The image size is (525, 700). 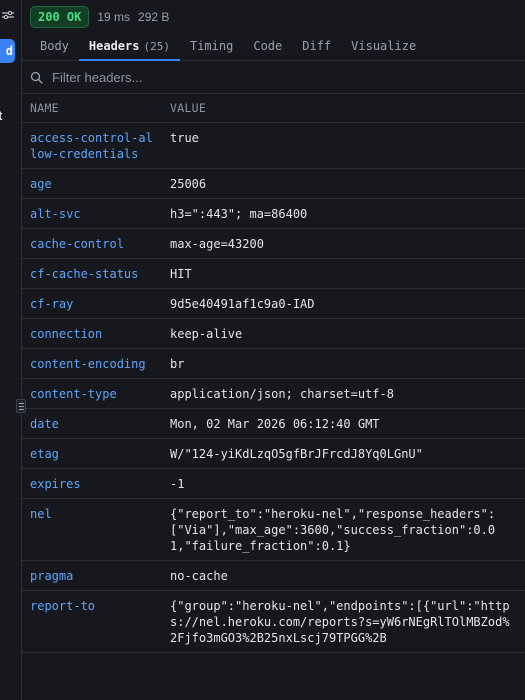 What do you see at coordinates (91, 146) in the screenshot?
I see `header-name: access-control-allow-credentials` at bounding box center [91, 146].